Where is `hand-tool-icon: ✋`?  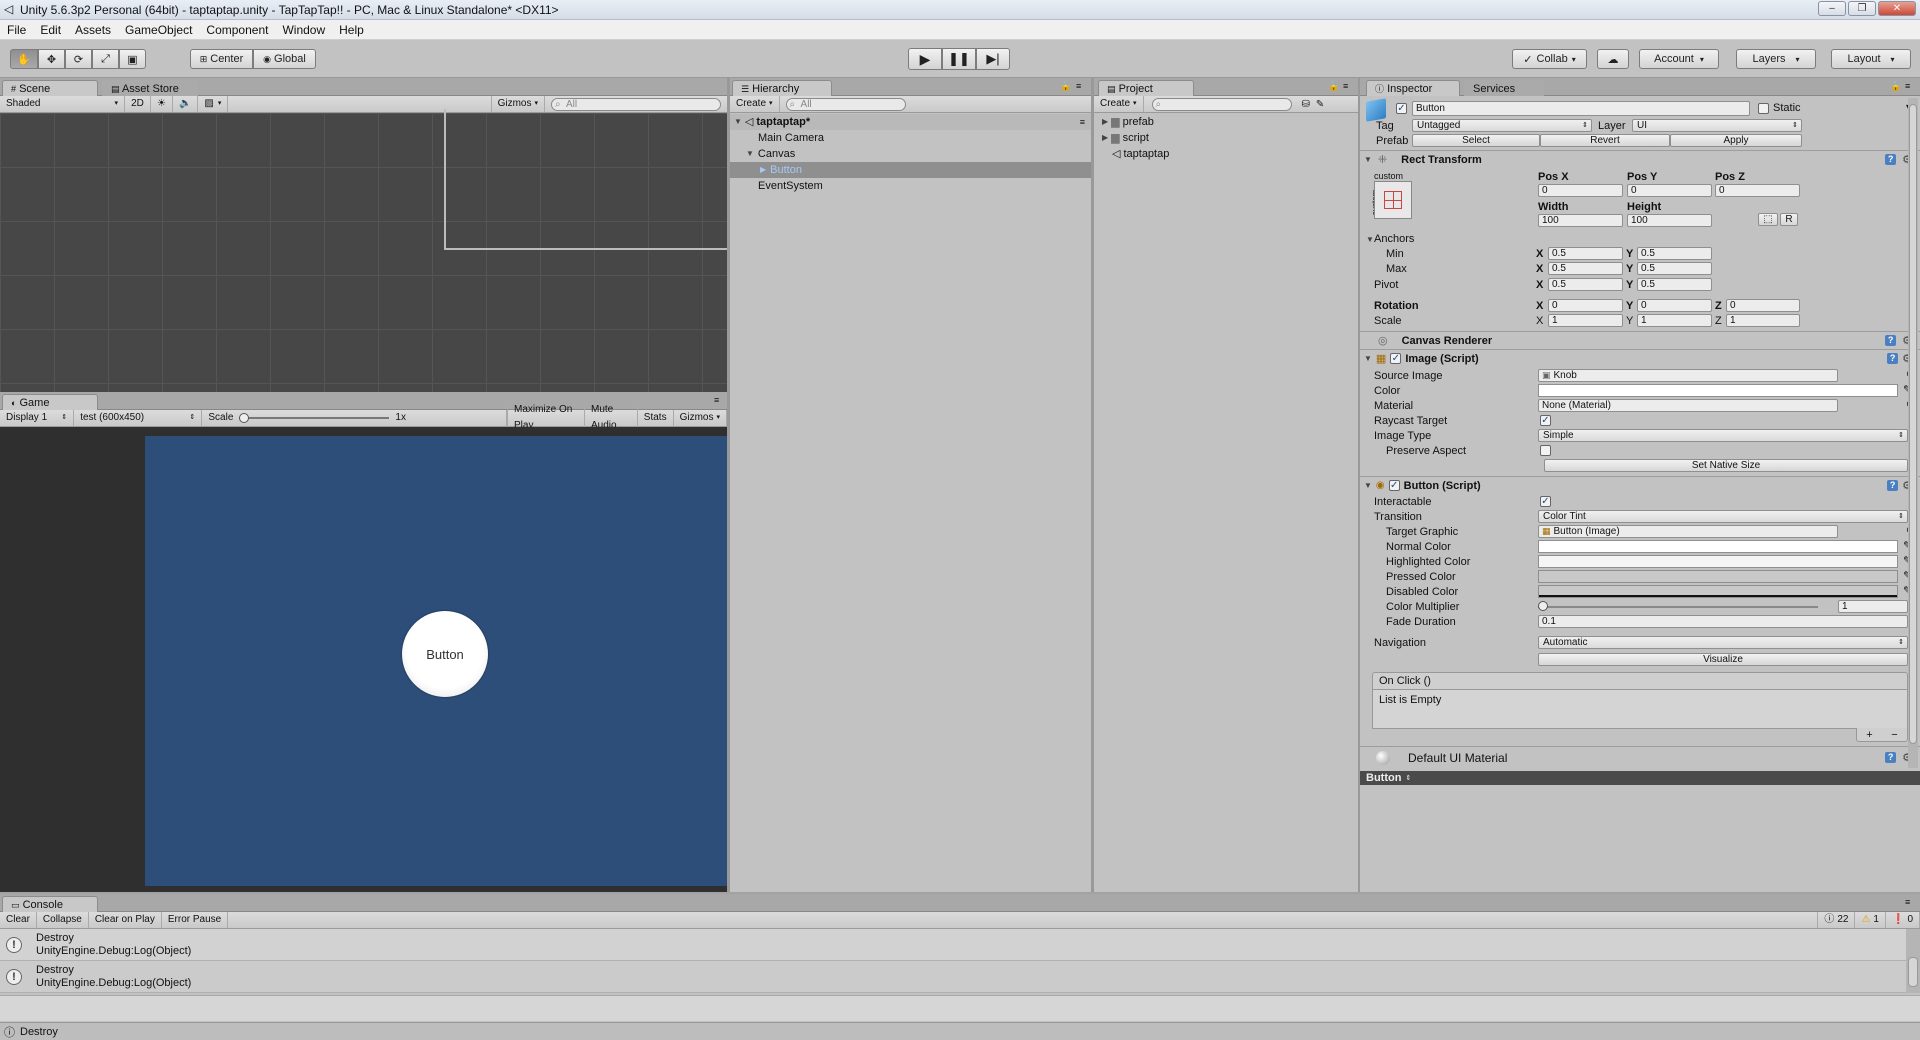 hand-tool-icon: ✋ is located at coordinates (24, 59).